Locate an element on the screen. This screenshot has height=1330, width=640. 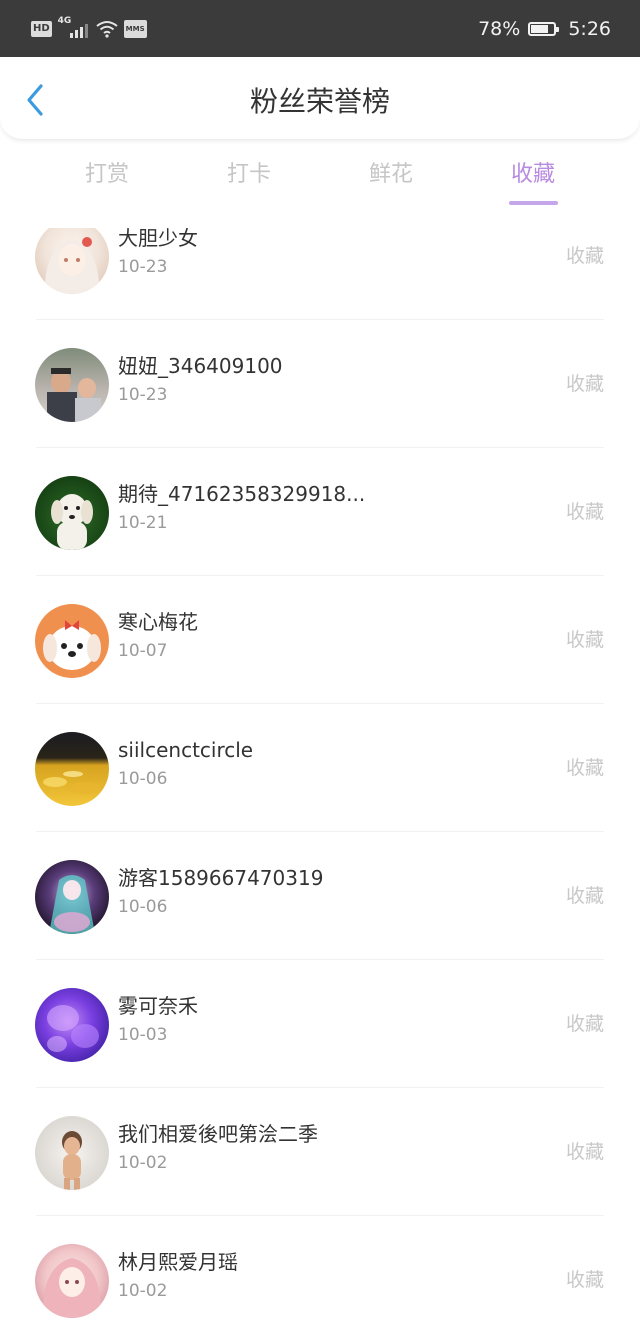
tab-favorites: 收藏 is located at coordinates (533, 175).